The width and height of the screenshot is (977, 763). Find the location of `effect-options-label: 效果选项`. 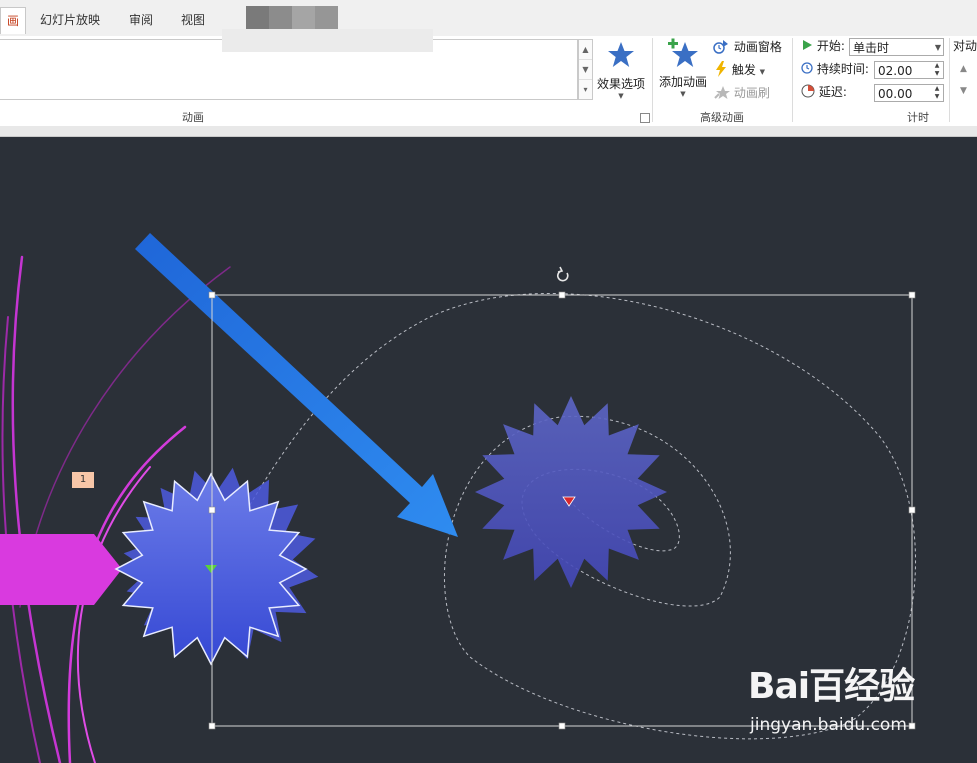

effect-options-label: 效果选项 is located at coordinates (620, 84).